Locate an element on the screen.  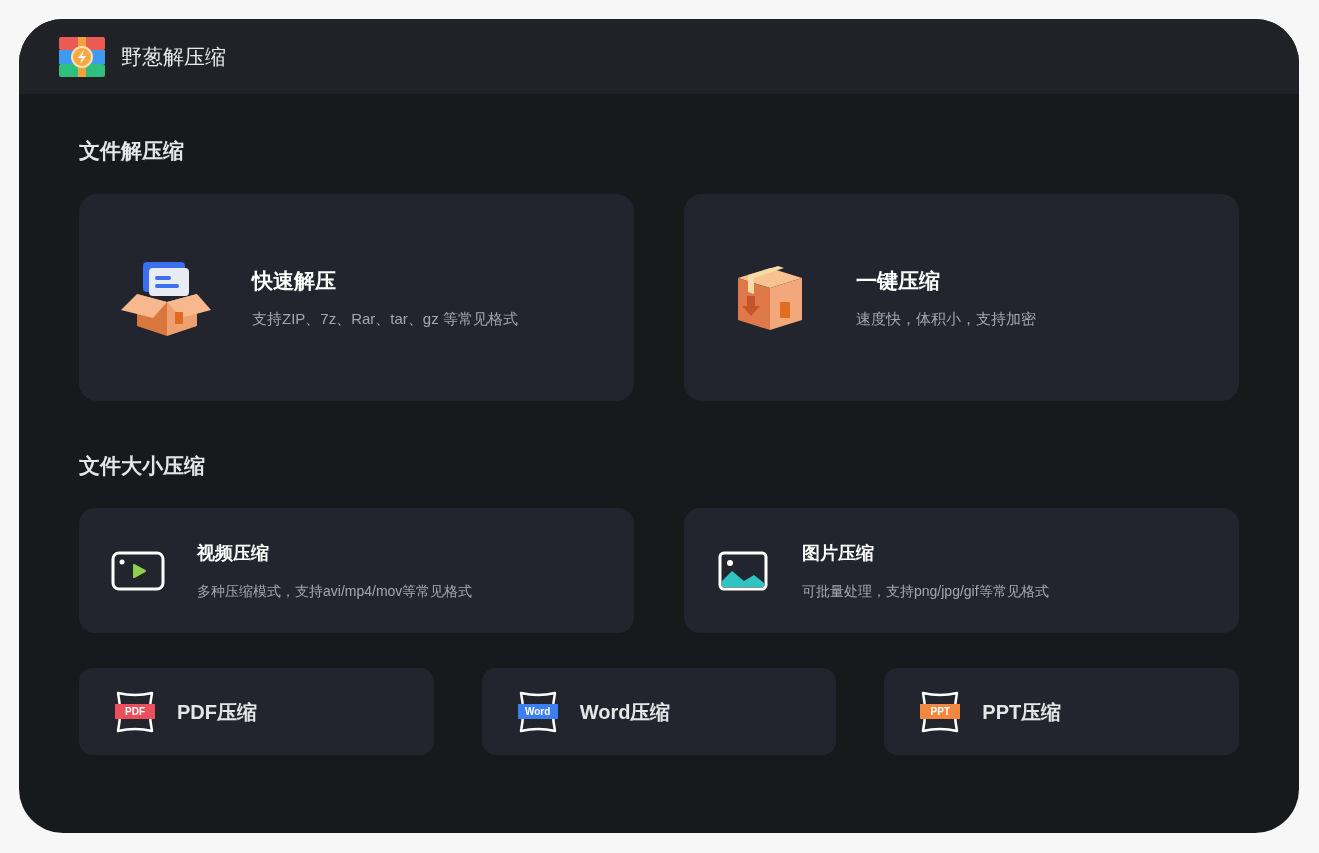
video-icon is located at coordinates (138, 570).